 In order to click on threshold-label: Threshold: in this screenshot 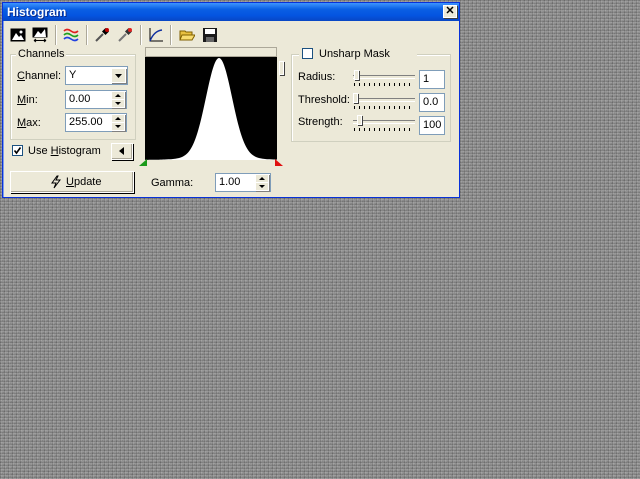, I will do `click(324, 100)`.